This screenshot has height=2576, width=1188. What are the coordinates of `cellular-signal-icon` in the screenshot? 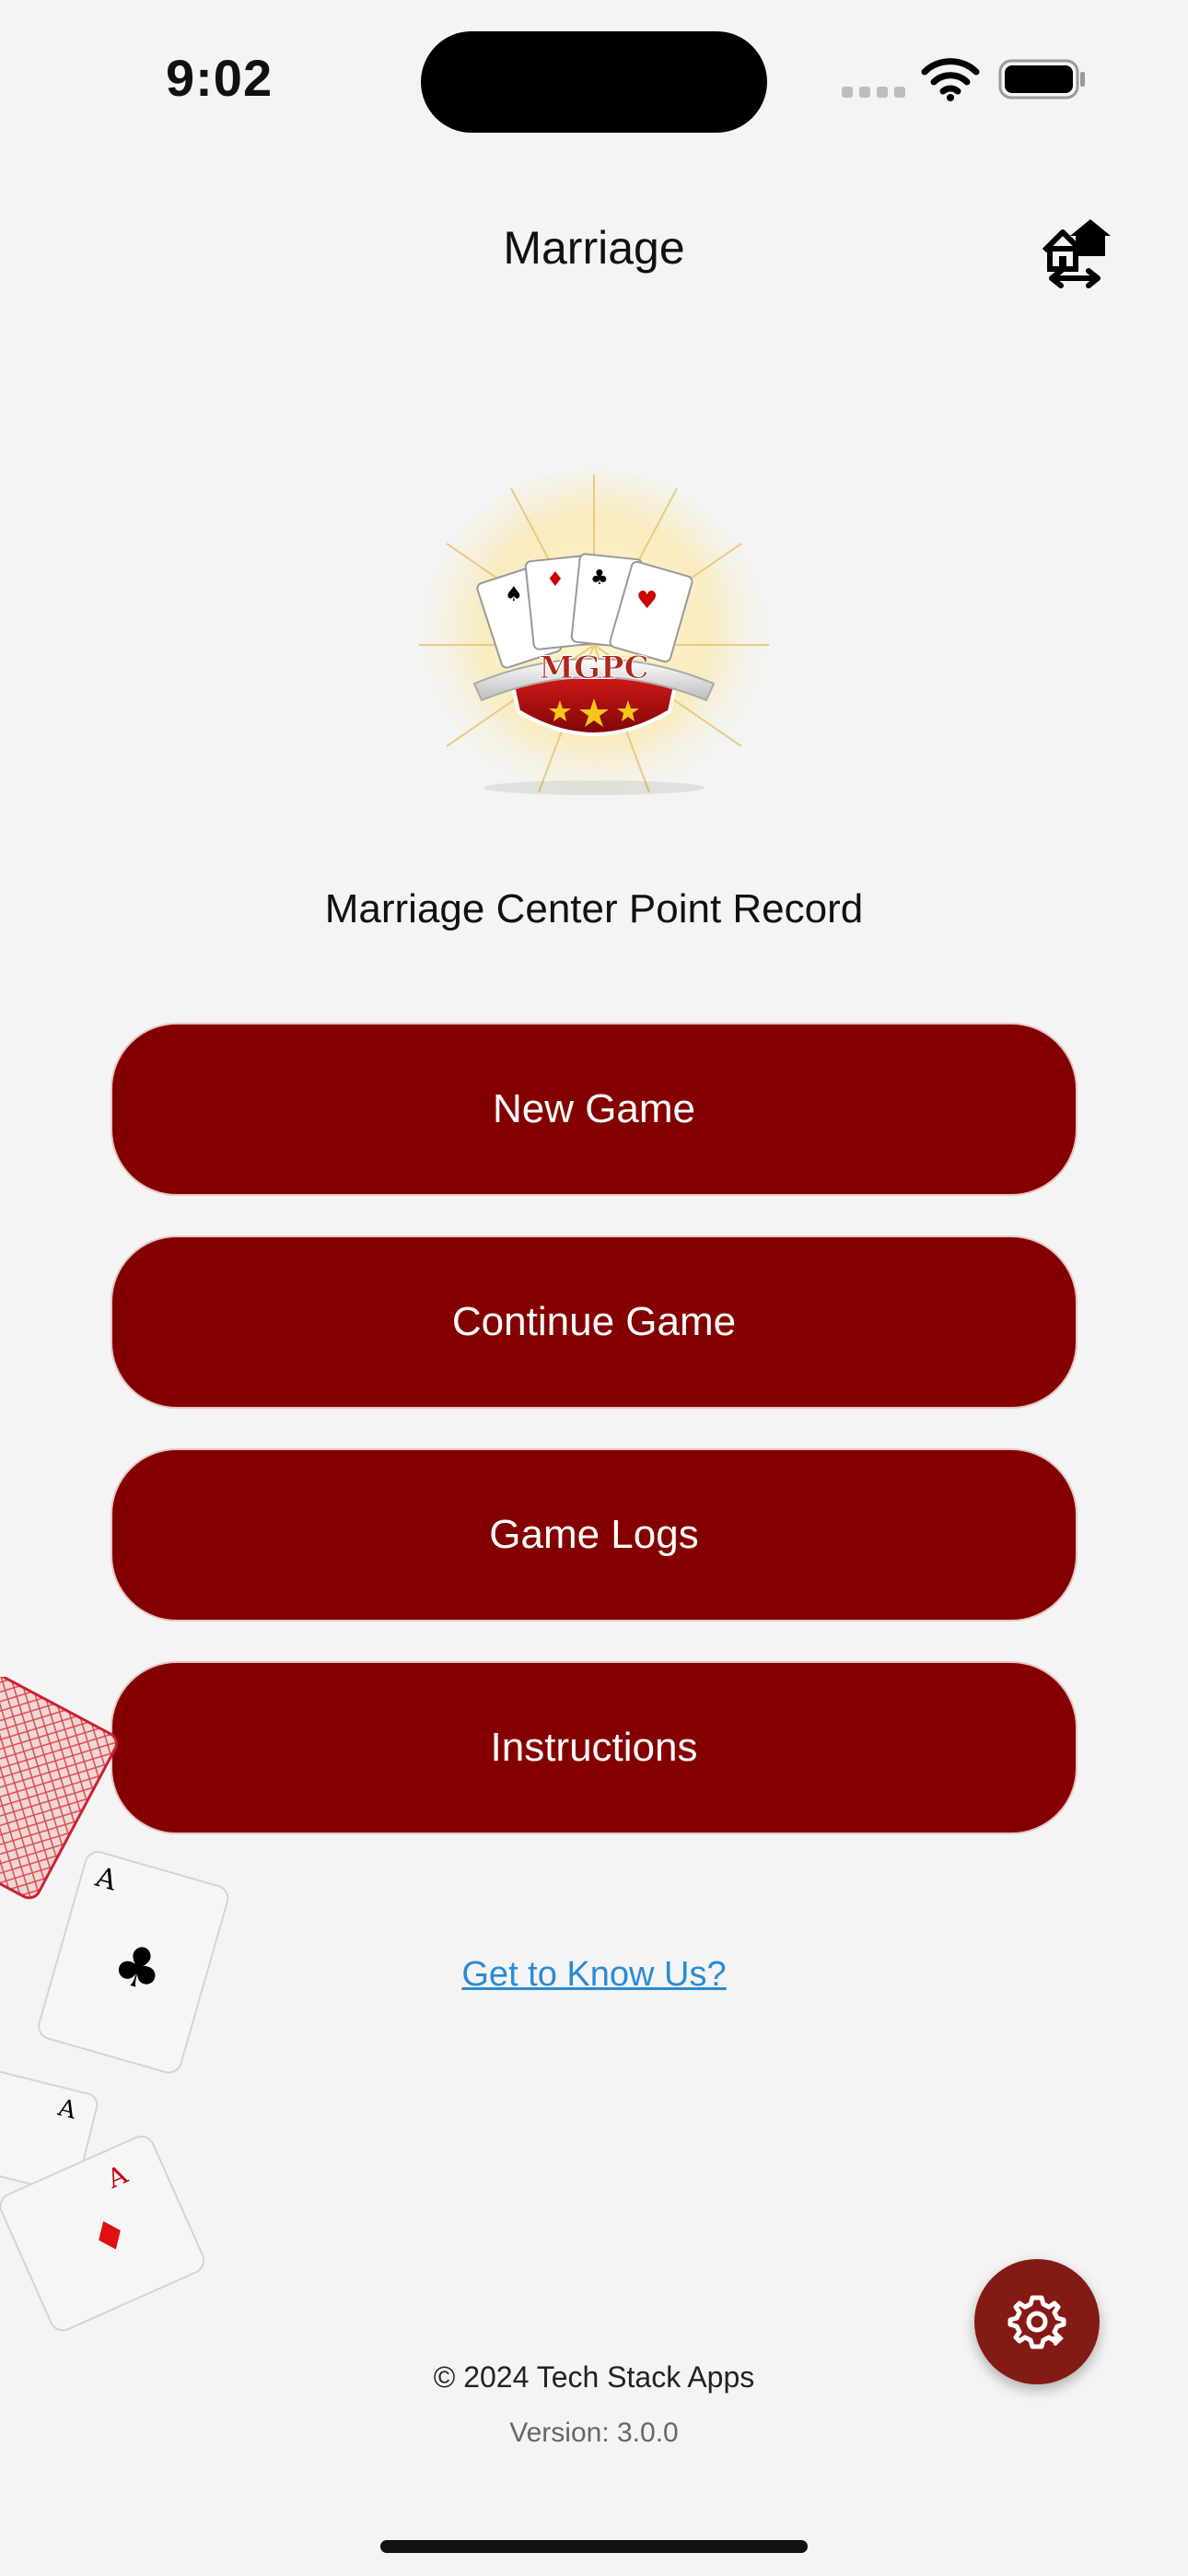 It's located at (873, 92).